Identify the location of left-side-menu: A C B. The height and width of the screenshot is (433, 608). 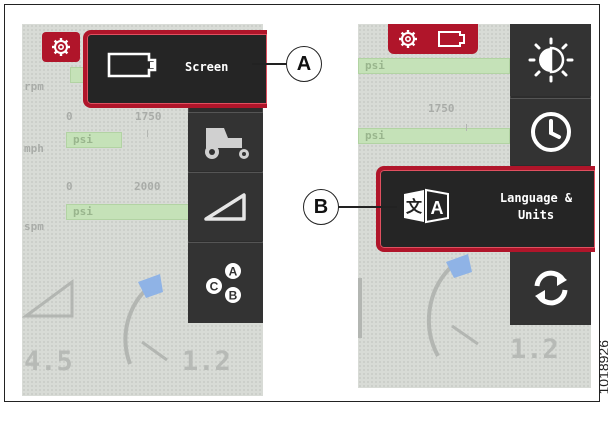
(225, 204).